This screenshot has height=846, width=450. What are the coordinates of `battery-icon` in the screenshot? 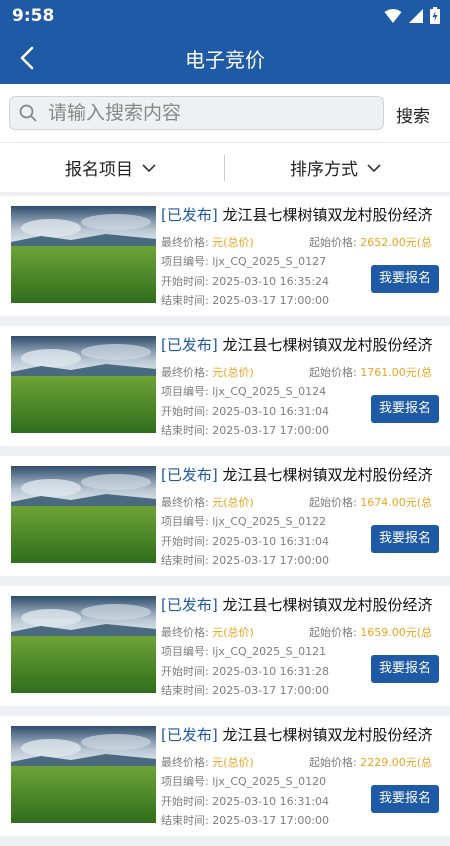 It's located at (435, 15).